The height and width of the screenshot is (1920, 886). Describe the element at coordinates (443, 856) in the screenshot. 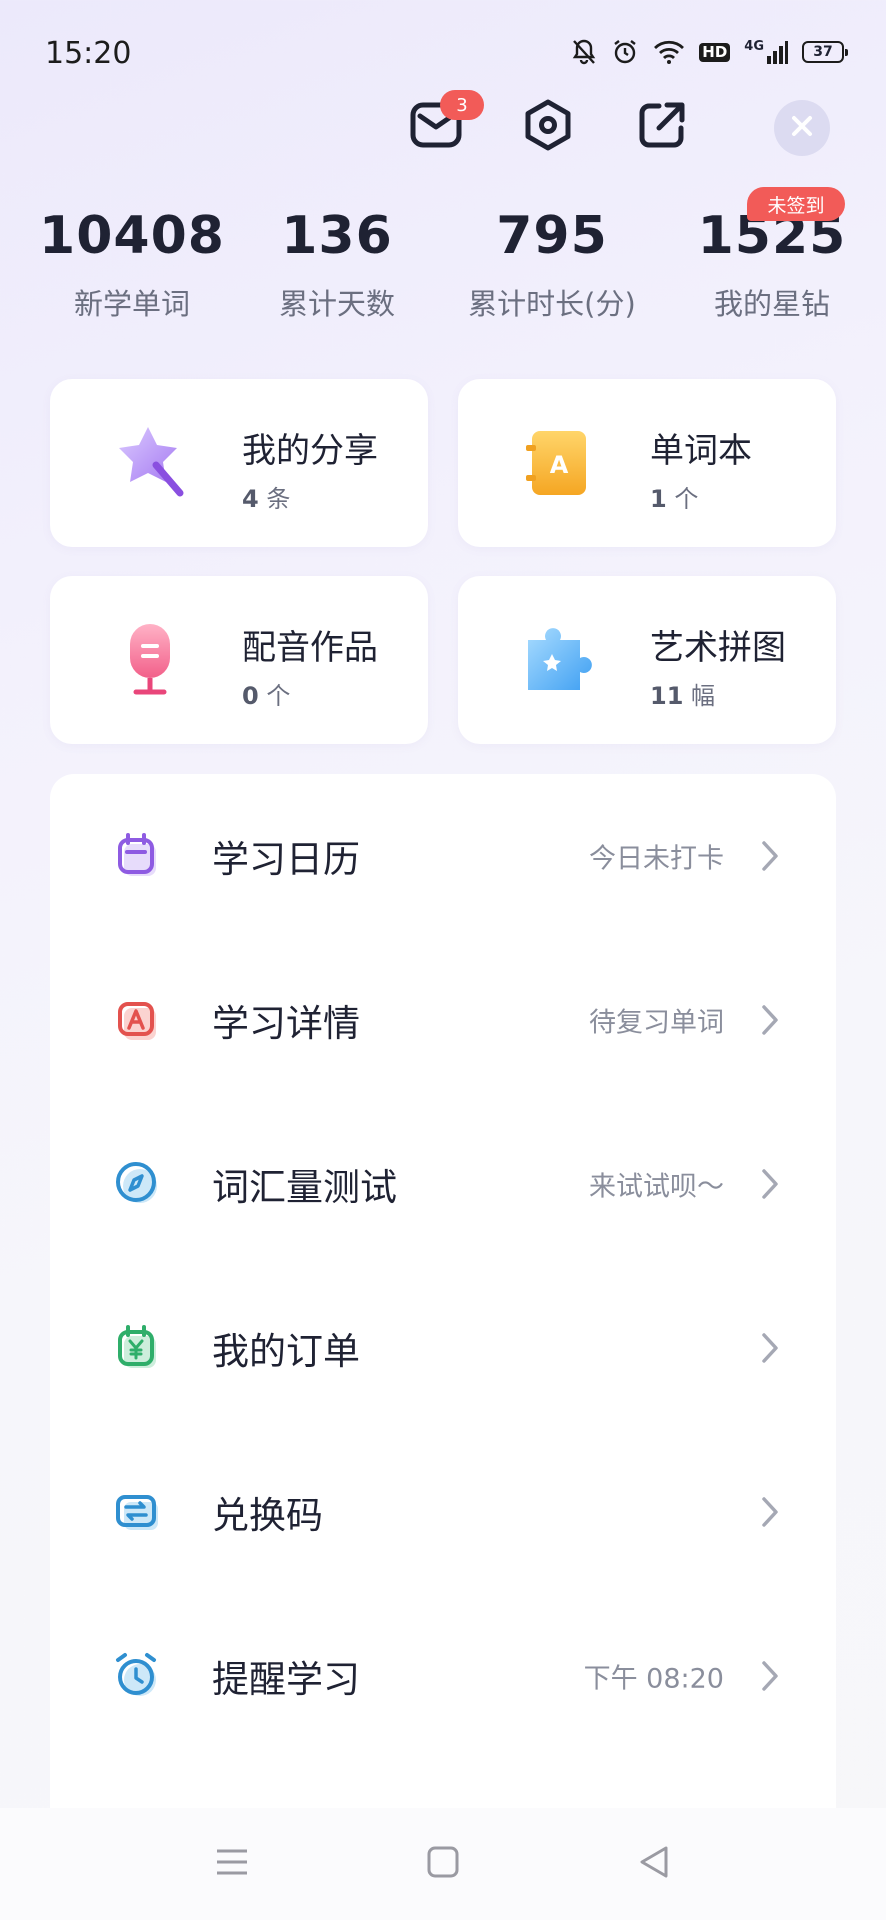

I see `menu-item-study-calendar: 学习日历 今日未打卡` at that location.